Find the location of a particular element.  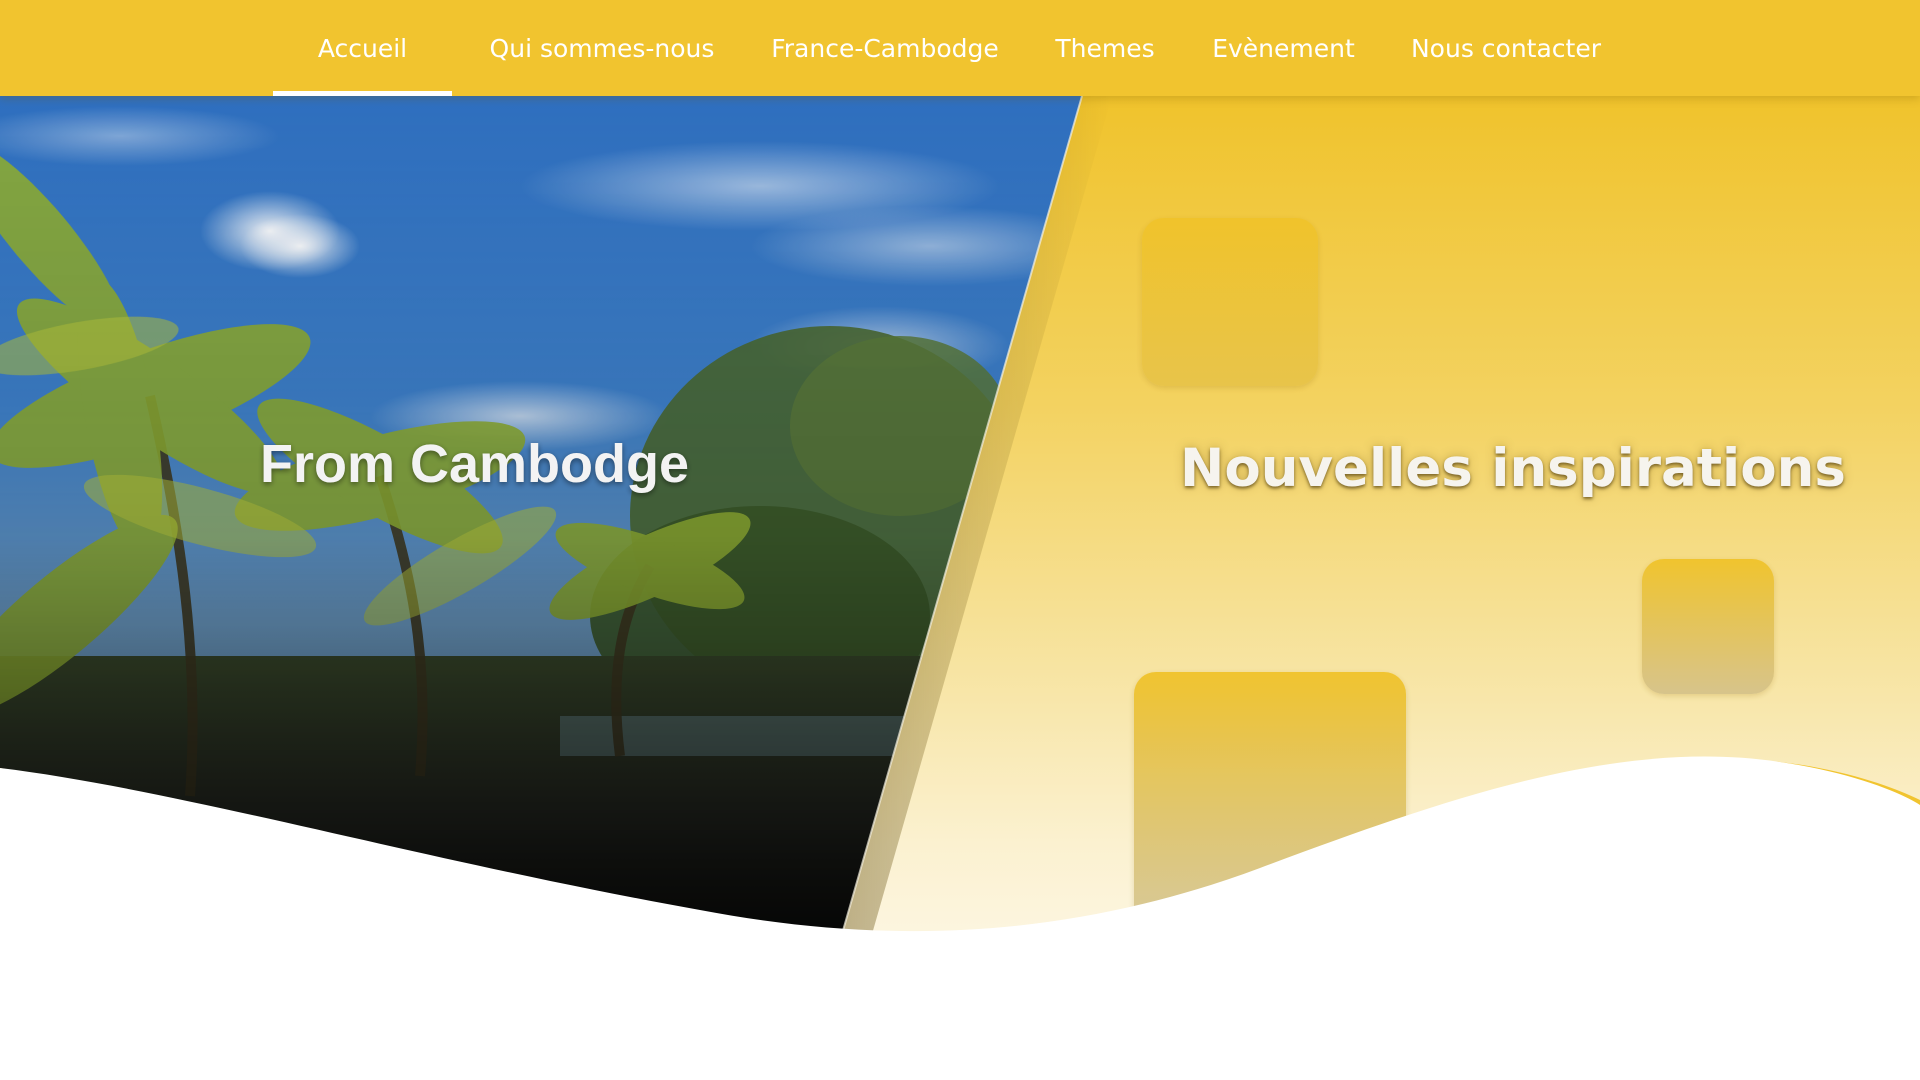

nav-item-accueil: Accueil is located at coordinates (362, 48).